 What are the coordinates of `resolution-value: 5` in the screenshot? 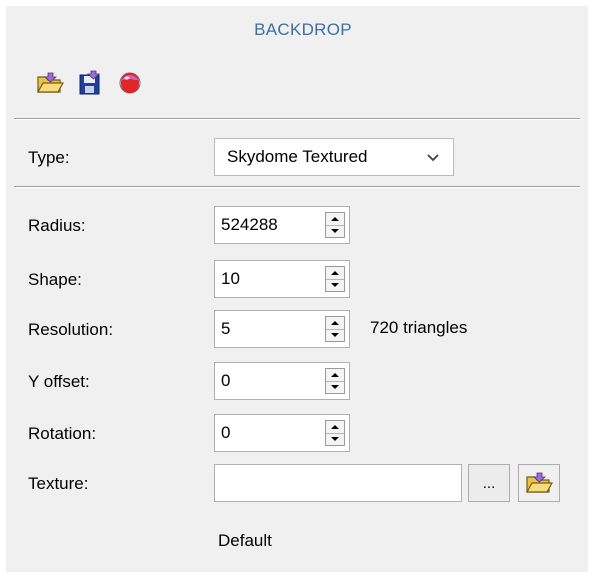 It's located at (226, 328).